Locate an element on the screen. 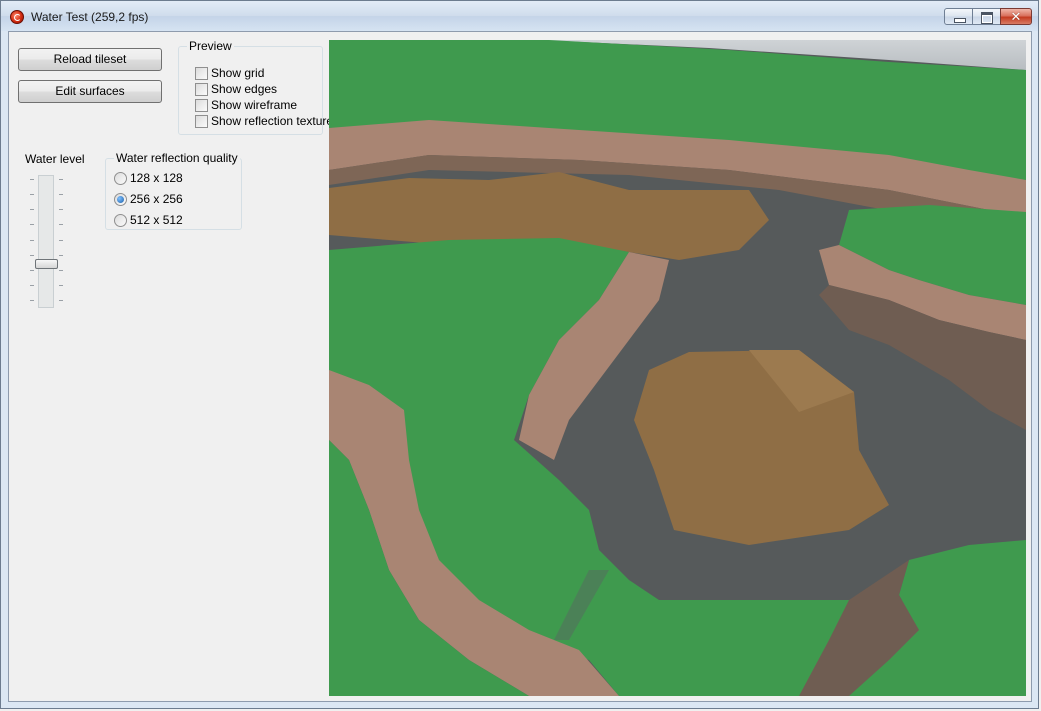  app-icon is located at coordinates (17, 17).